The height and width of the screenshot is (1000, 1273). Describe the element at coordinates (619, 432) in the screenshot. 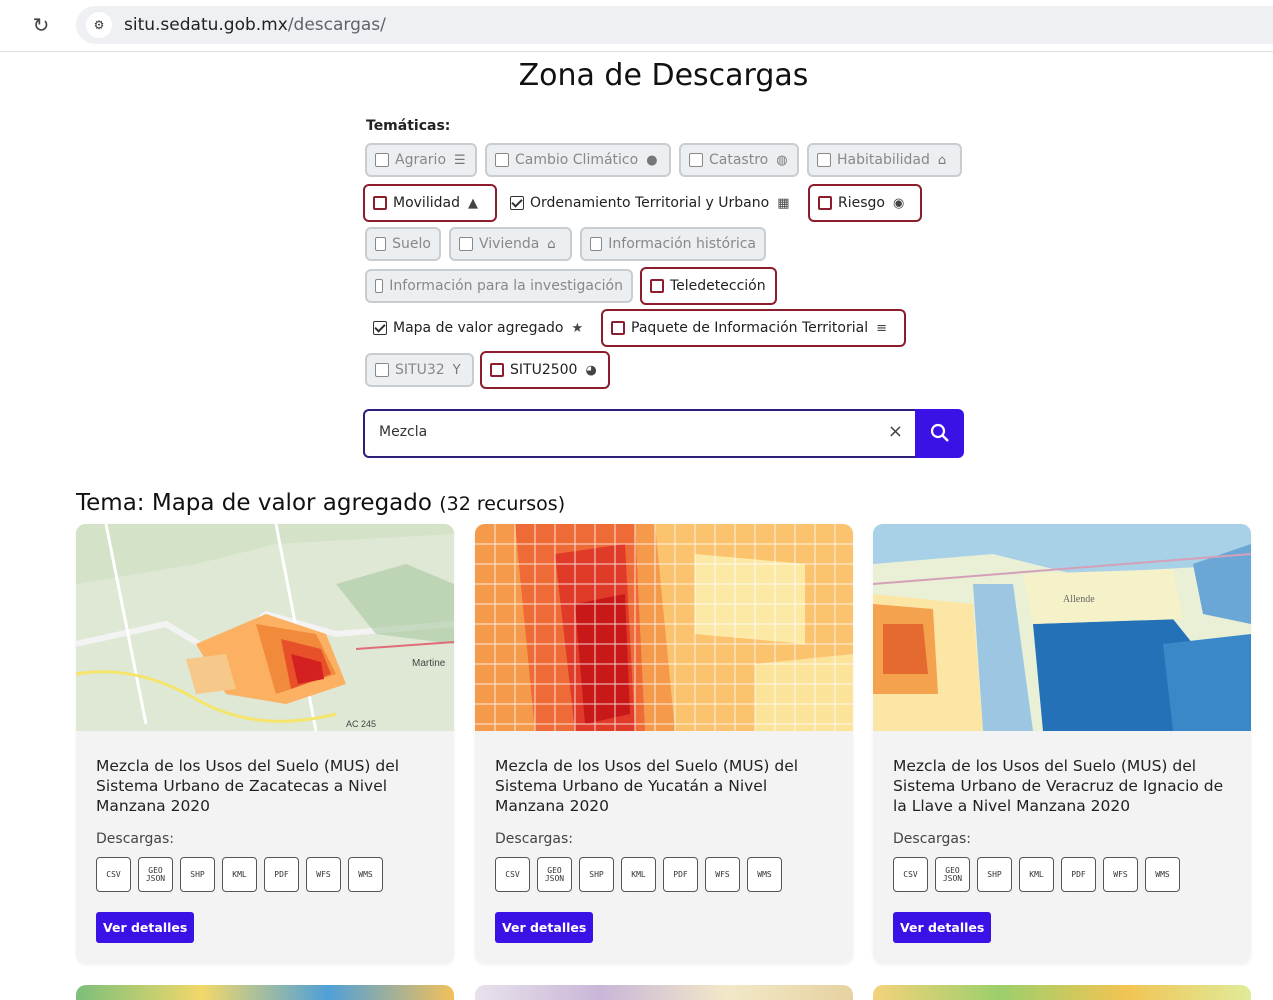

I see `search-input` at that location.